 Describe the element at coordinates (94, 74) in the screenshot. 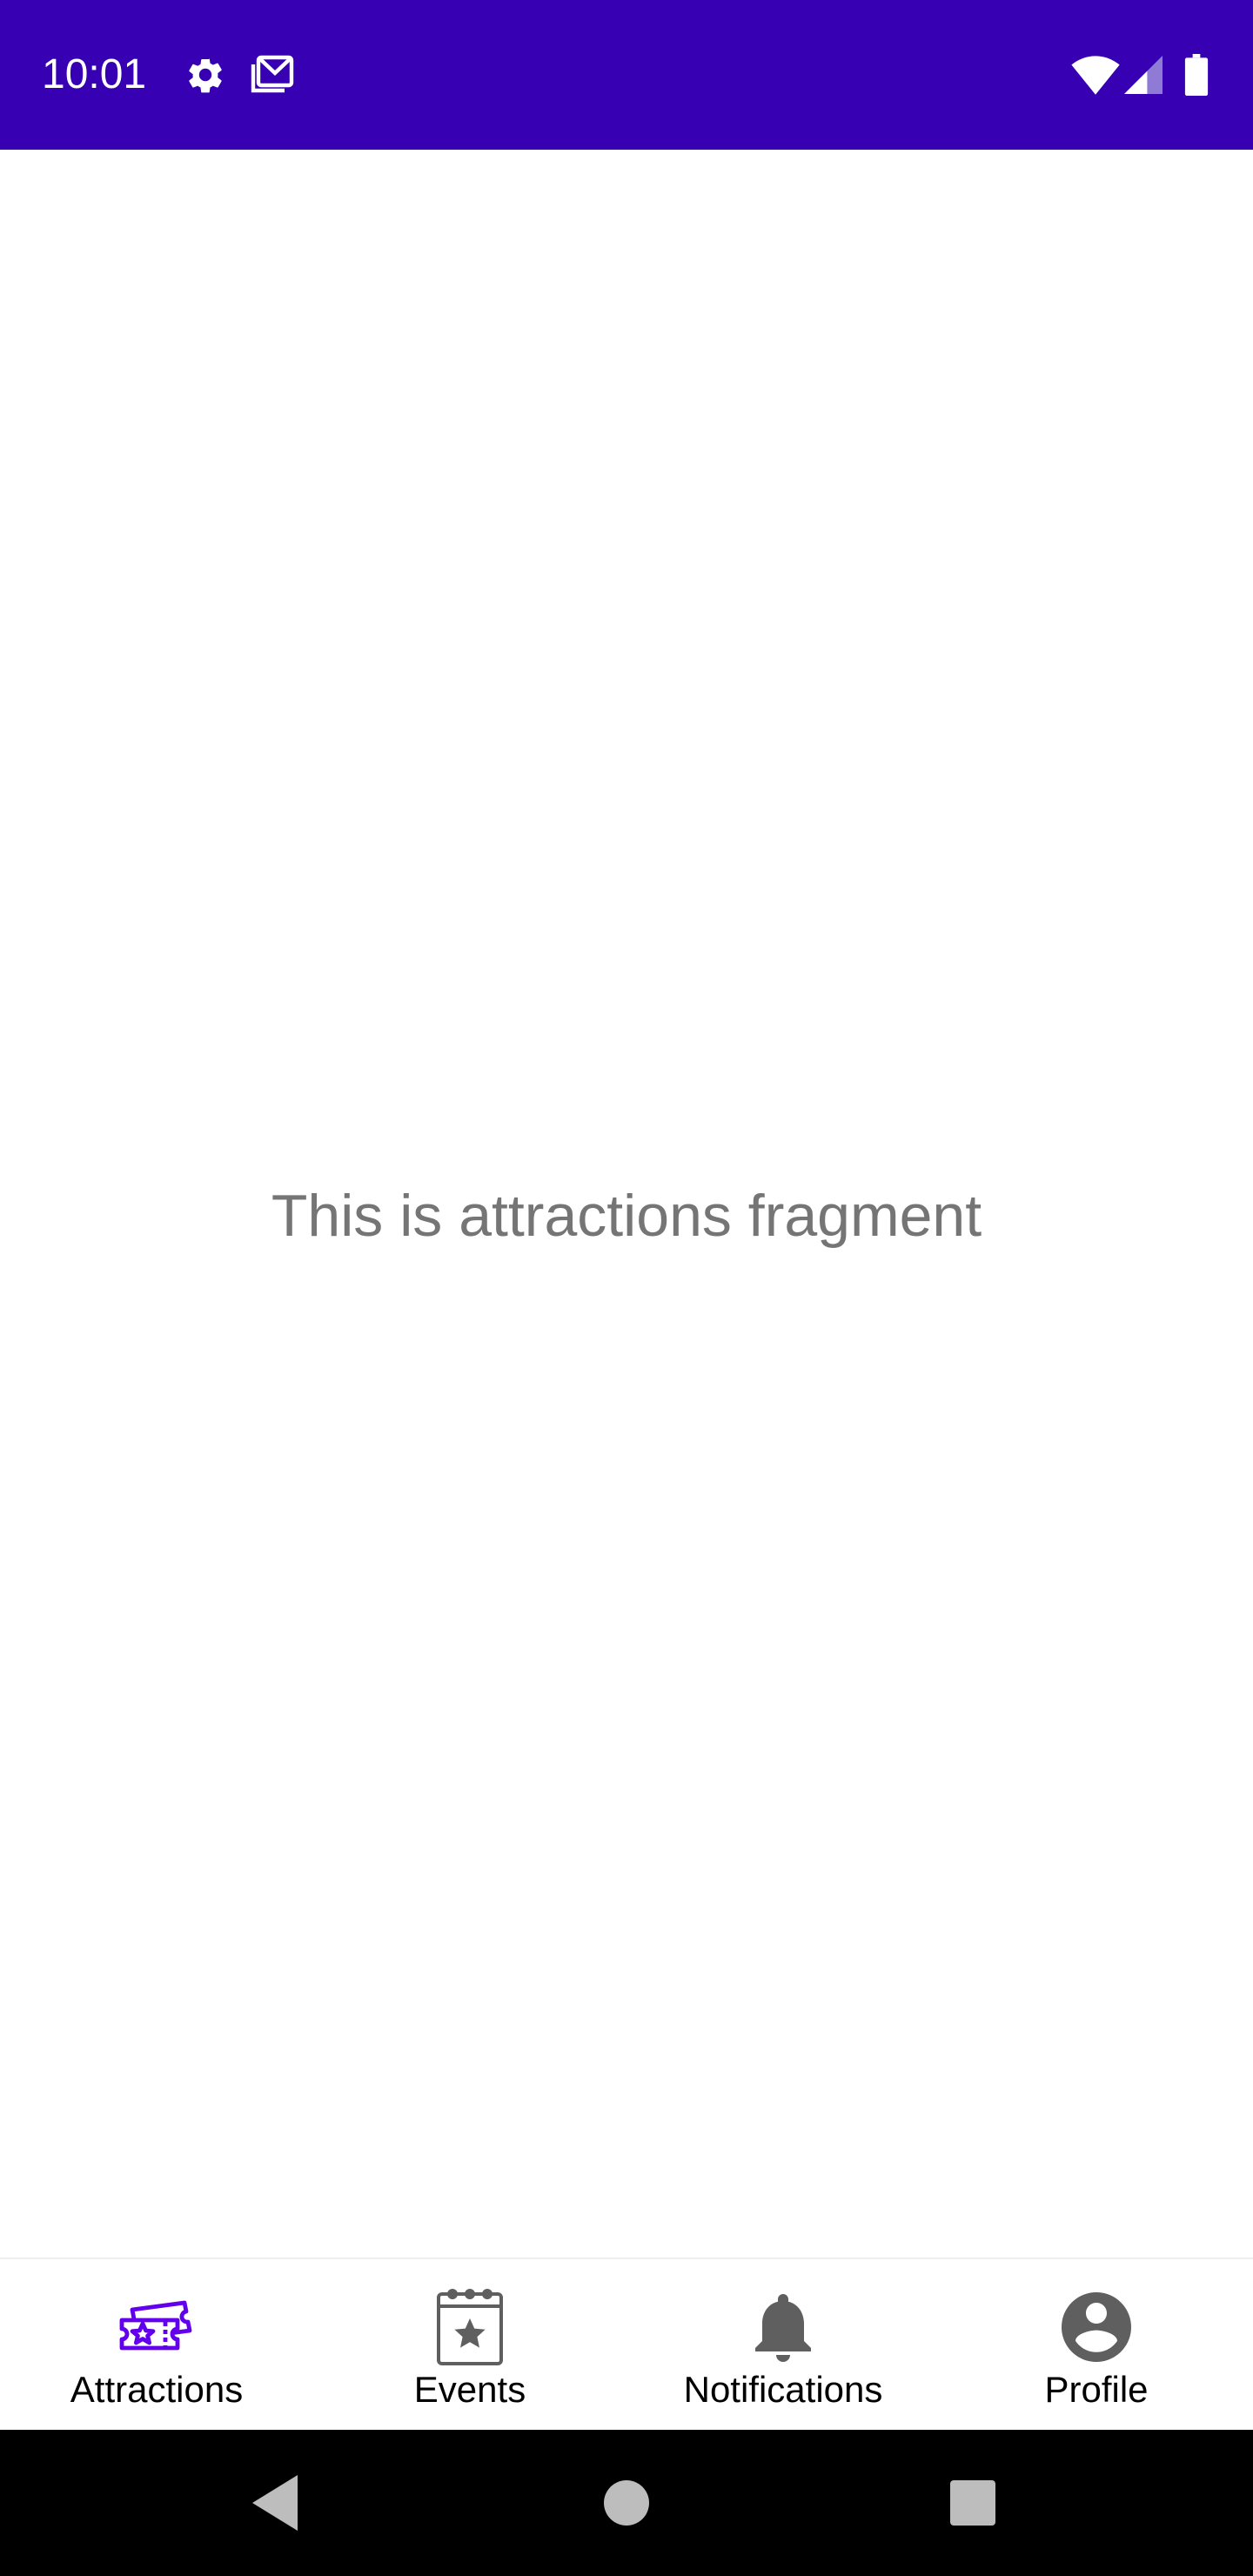

I see `status-time: 10:01` at that location.